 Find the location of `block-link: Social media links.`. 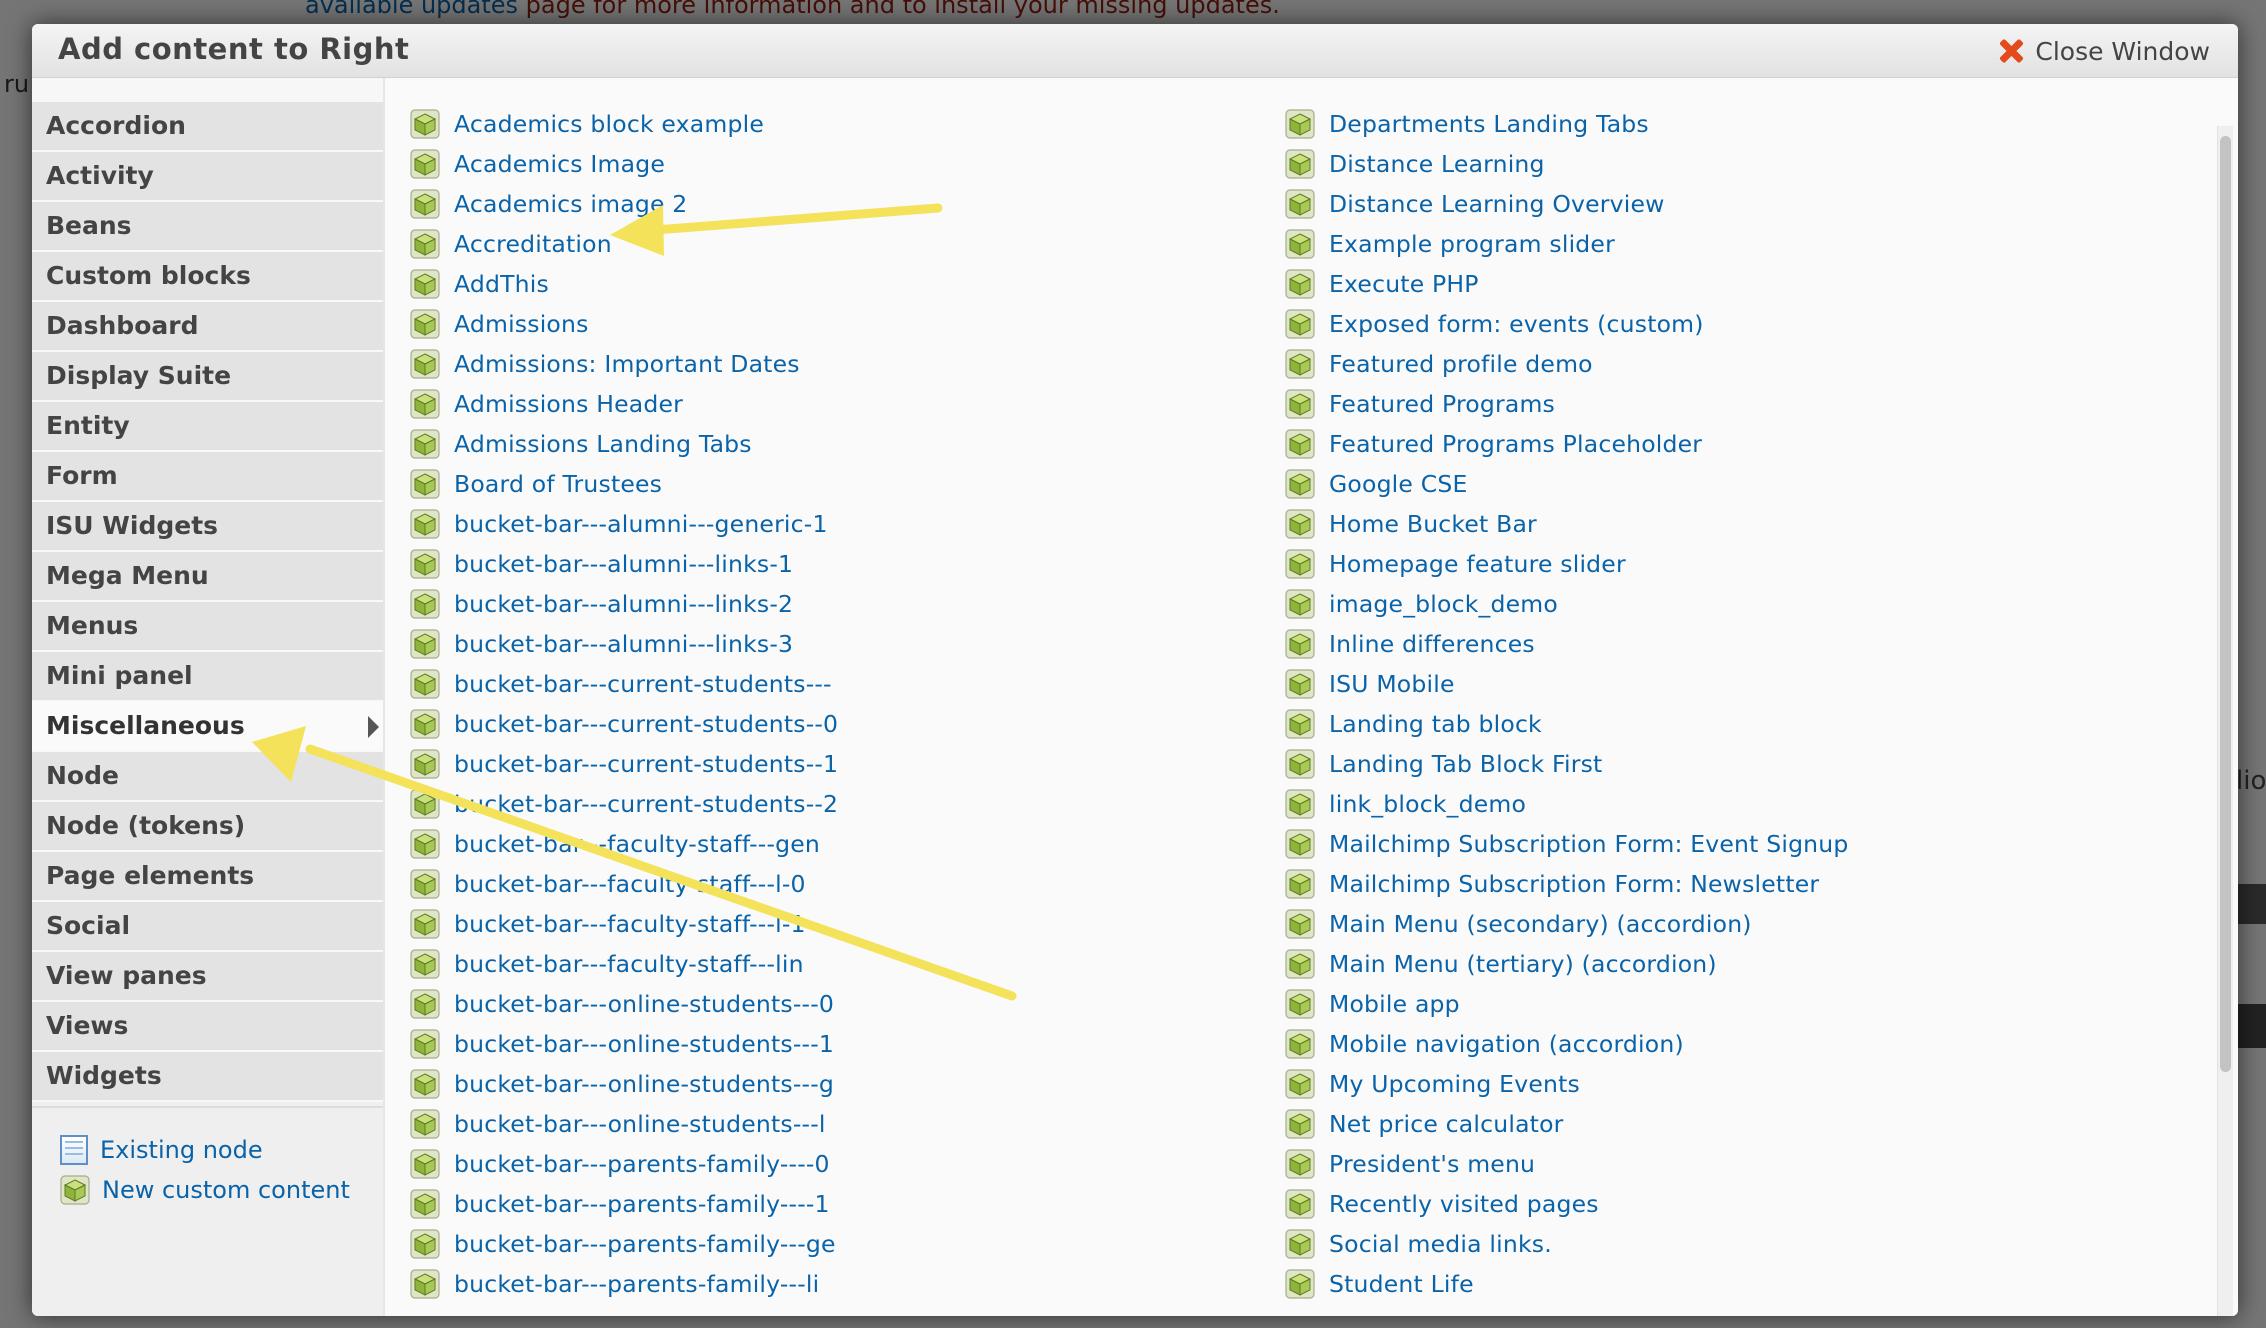

block-link: Social media links. is located at coordinates (1440, 1244).